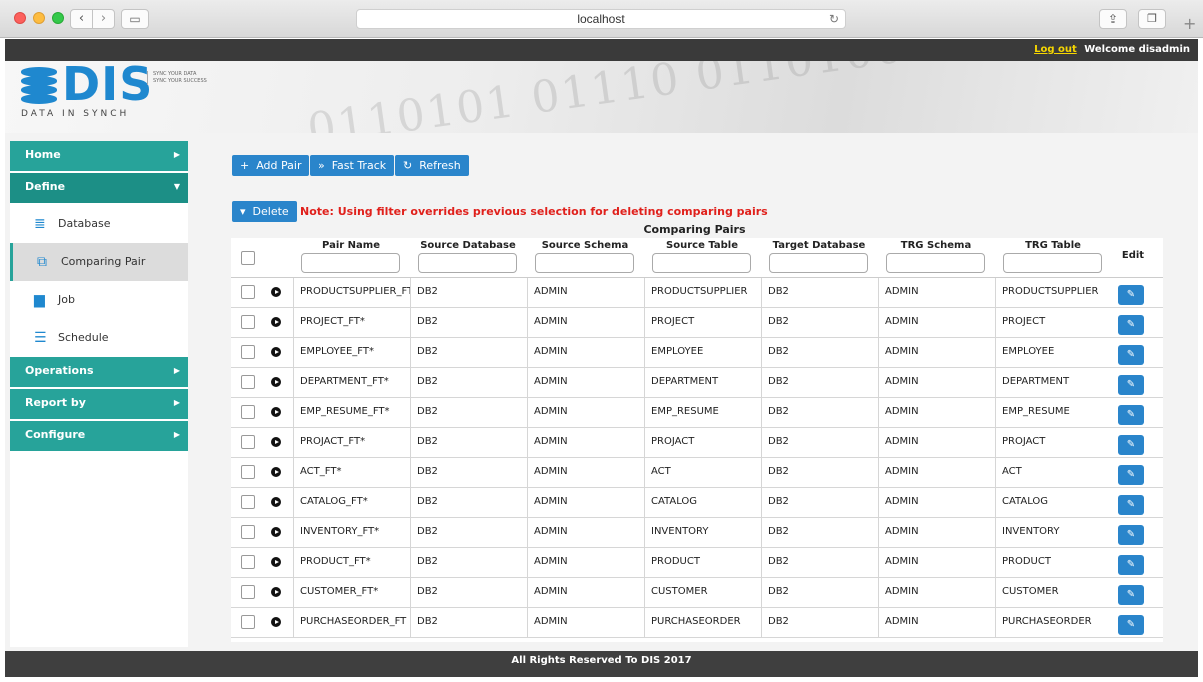  What do you see at coordinates (99, 338) in the screenshot?
I see `sidebar-subitem-schedule: ☰ Schedule` at bounding box center [99, 338].